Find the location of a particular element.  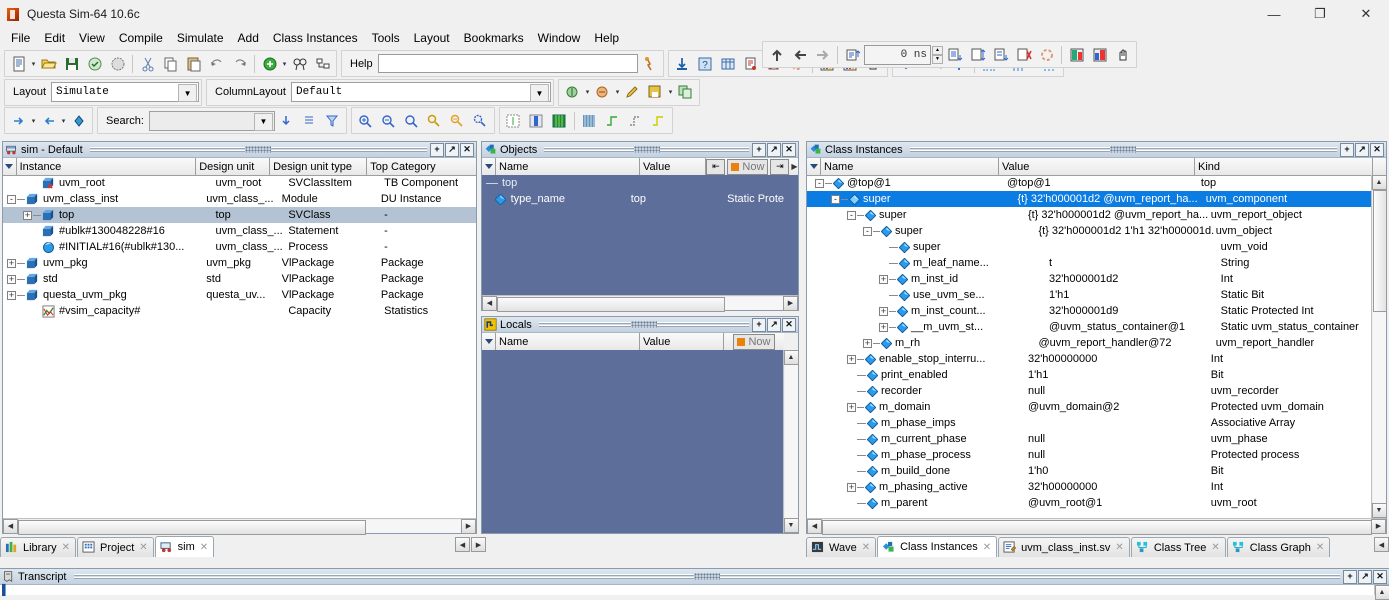

sim-hscroll-track is located at coordinates (239, 526).